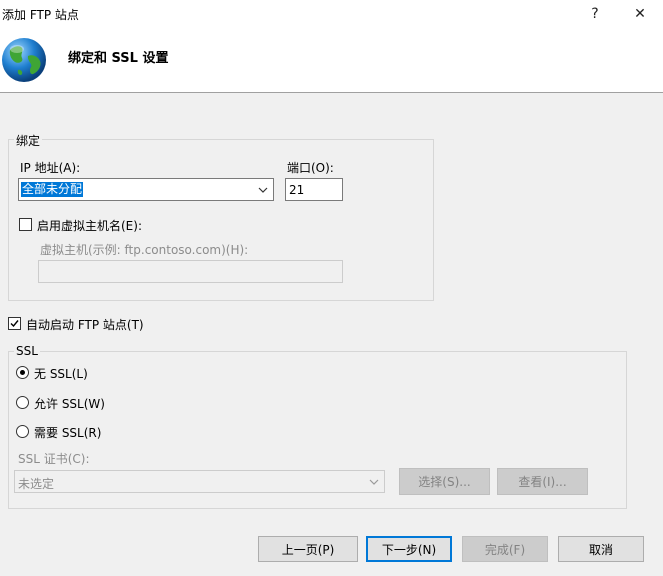  I want to click on next-button: 下一步(N), so click(409, 549).